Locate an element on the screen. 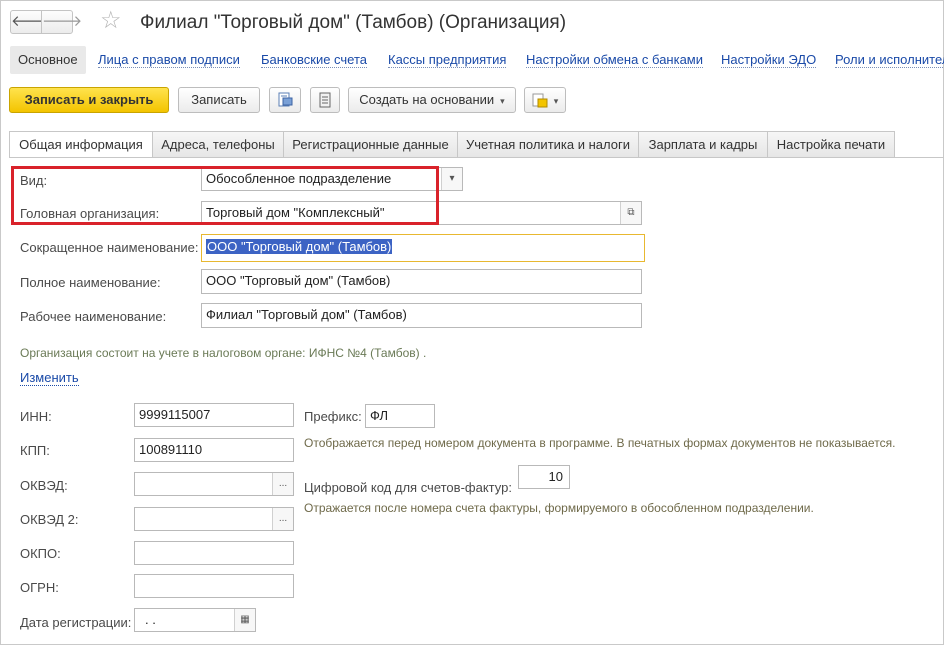 Image resolution: width=944 pixels, height=645 pixels. work-name-label: Рабочее наименование: is located at coordinates (93, 316).